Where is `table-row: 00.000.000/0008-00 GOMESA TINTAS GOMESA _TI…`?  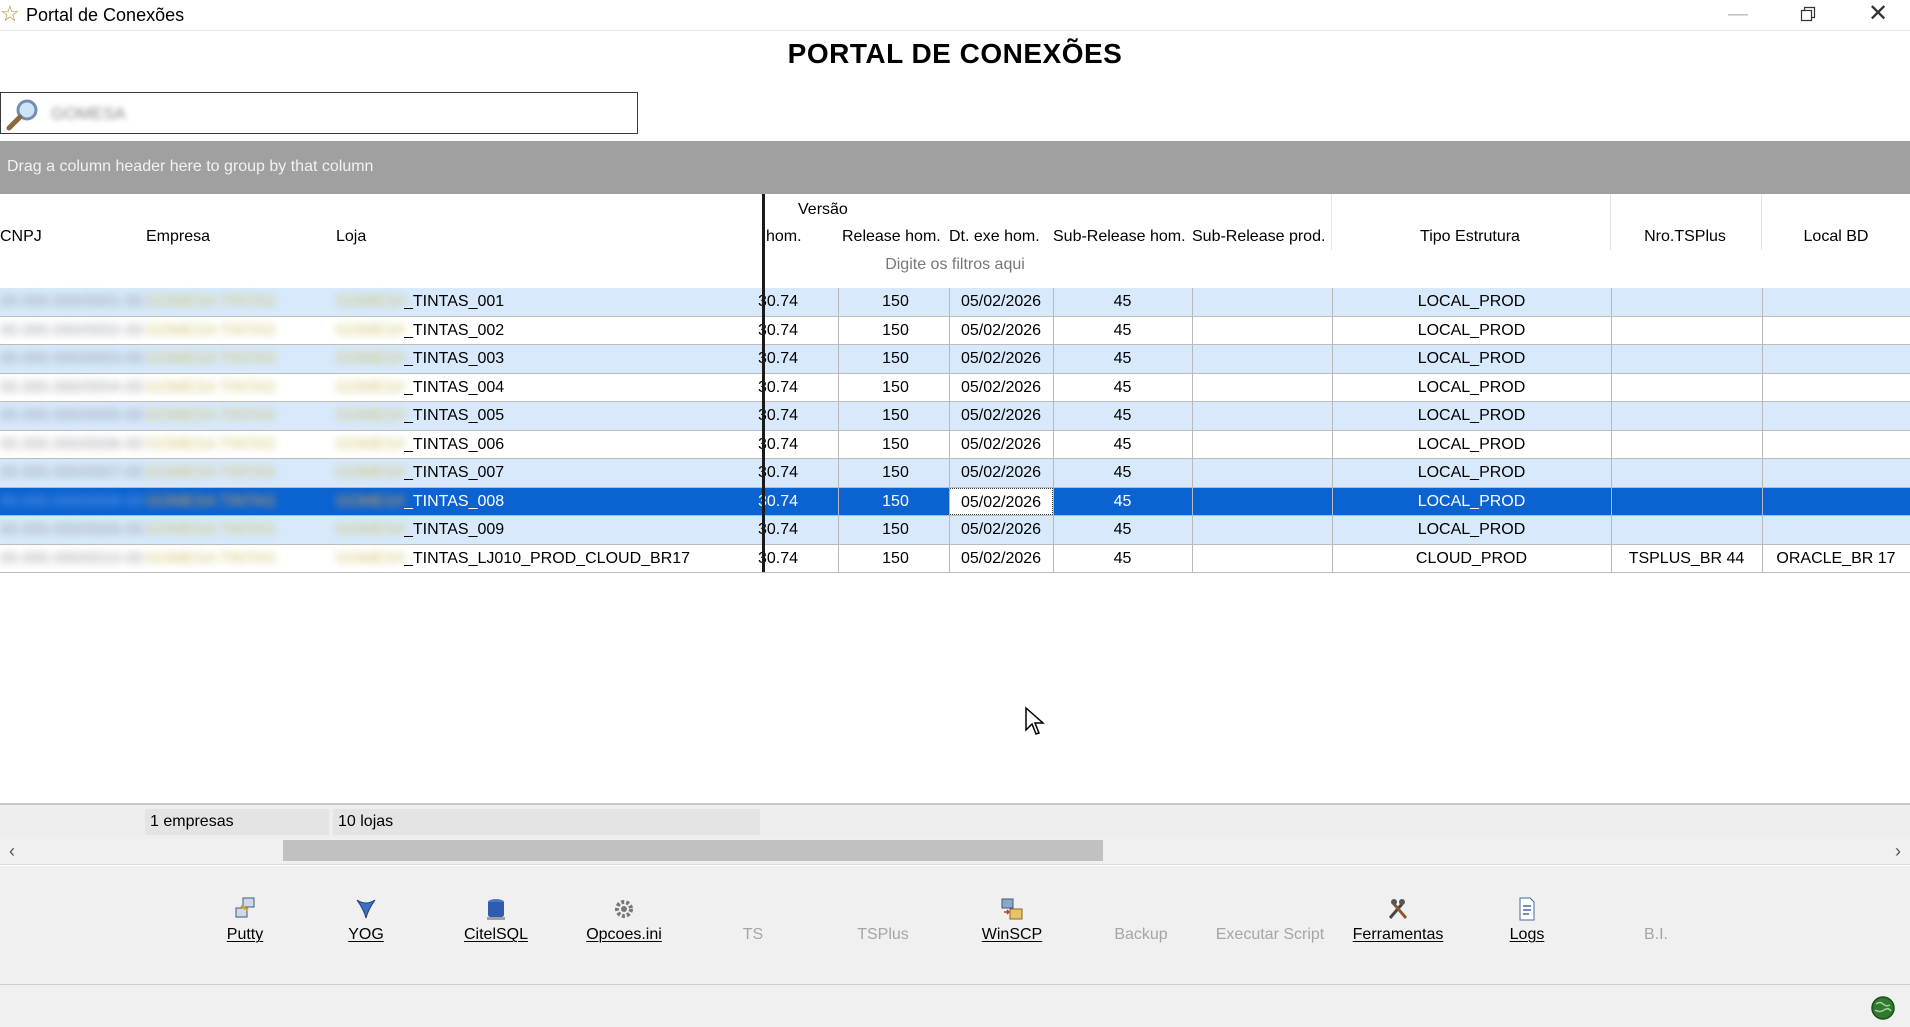 table-row: 00.000.000/0008-00 GOMESA TINTAS GOMESA _TI… is located at coordinates (955, 501).